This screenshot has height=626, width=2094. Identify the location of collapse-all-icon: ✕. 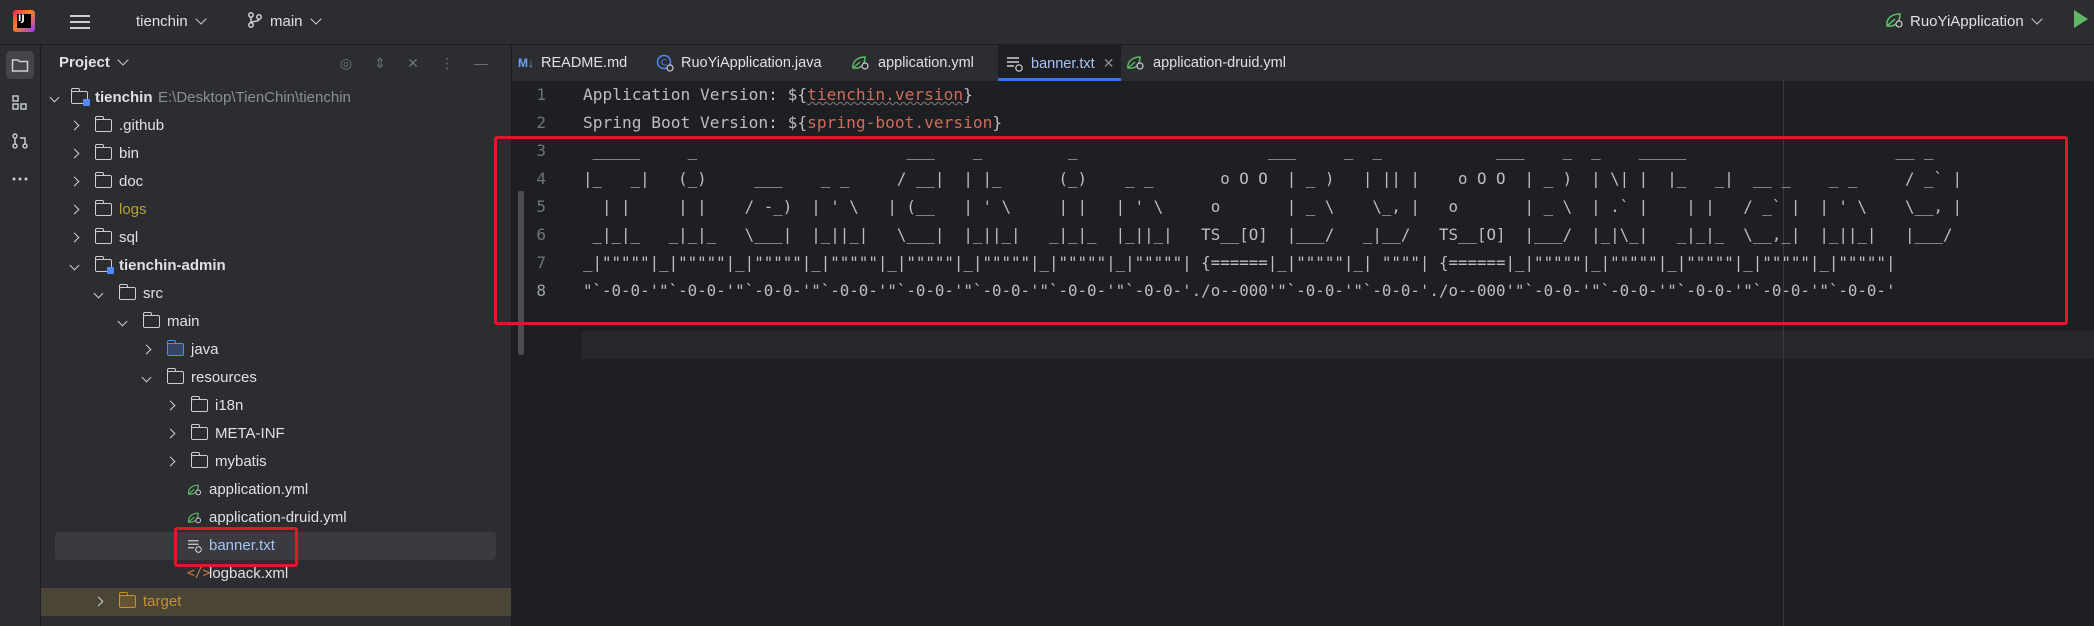
(413, 63).